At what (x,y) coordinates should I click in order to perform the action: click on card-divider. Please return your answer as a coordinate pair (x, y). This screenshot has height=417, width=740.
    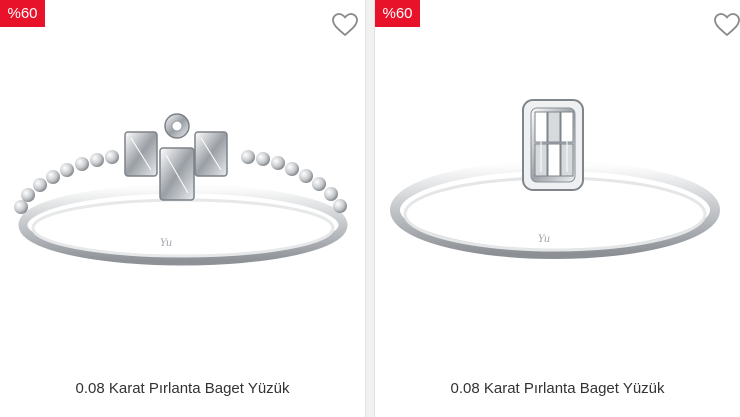
    Looking at the image, I should click on (370, 208).